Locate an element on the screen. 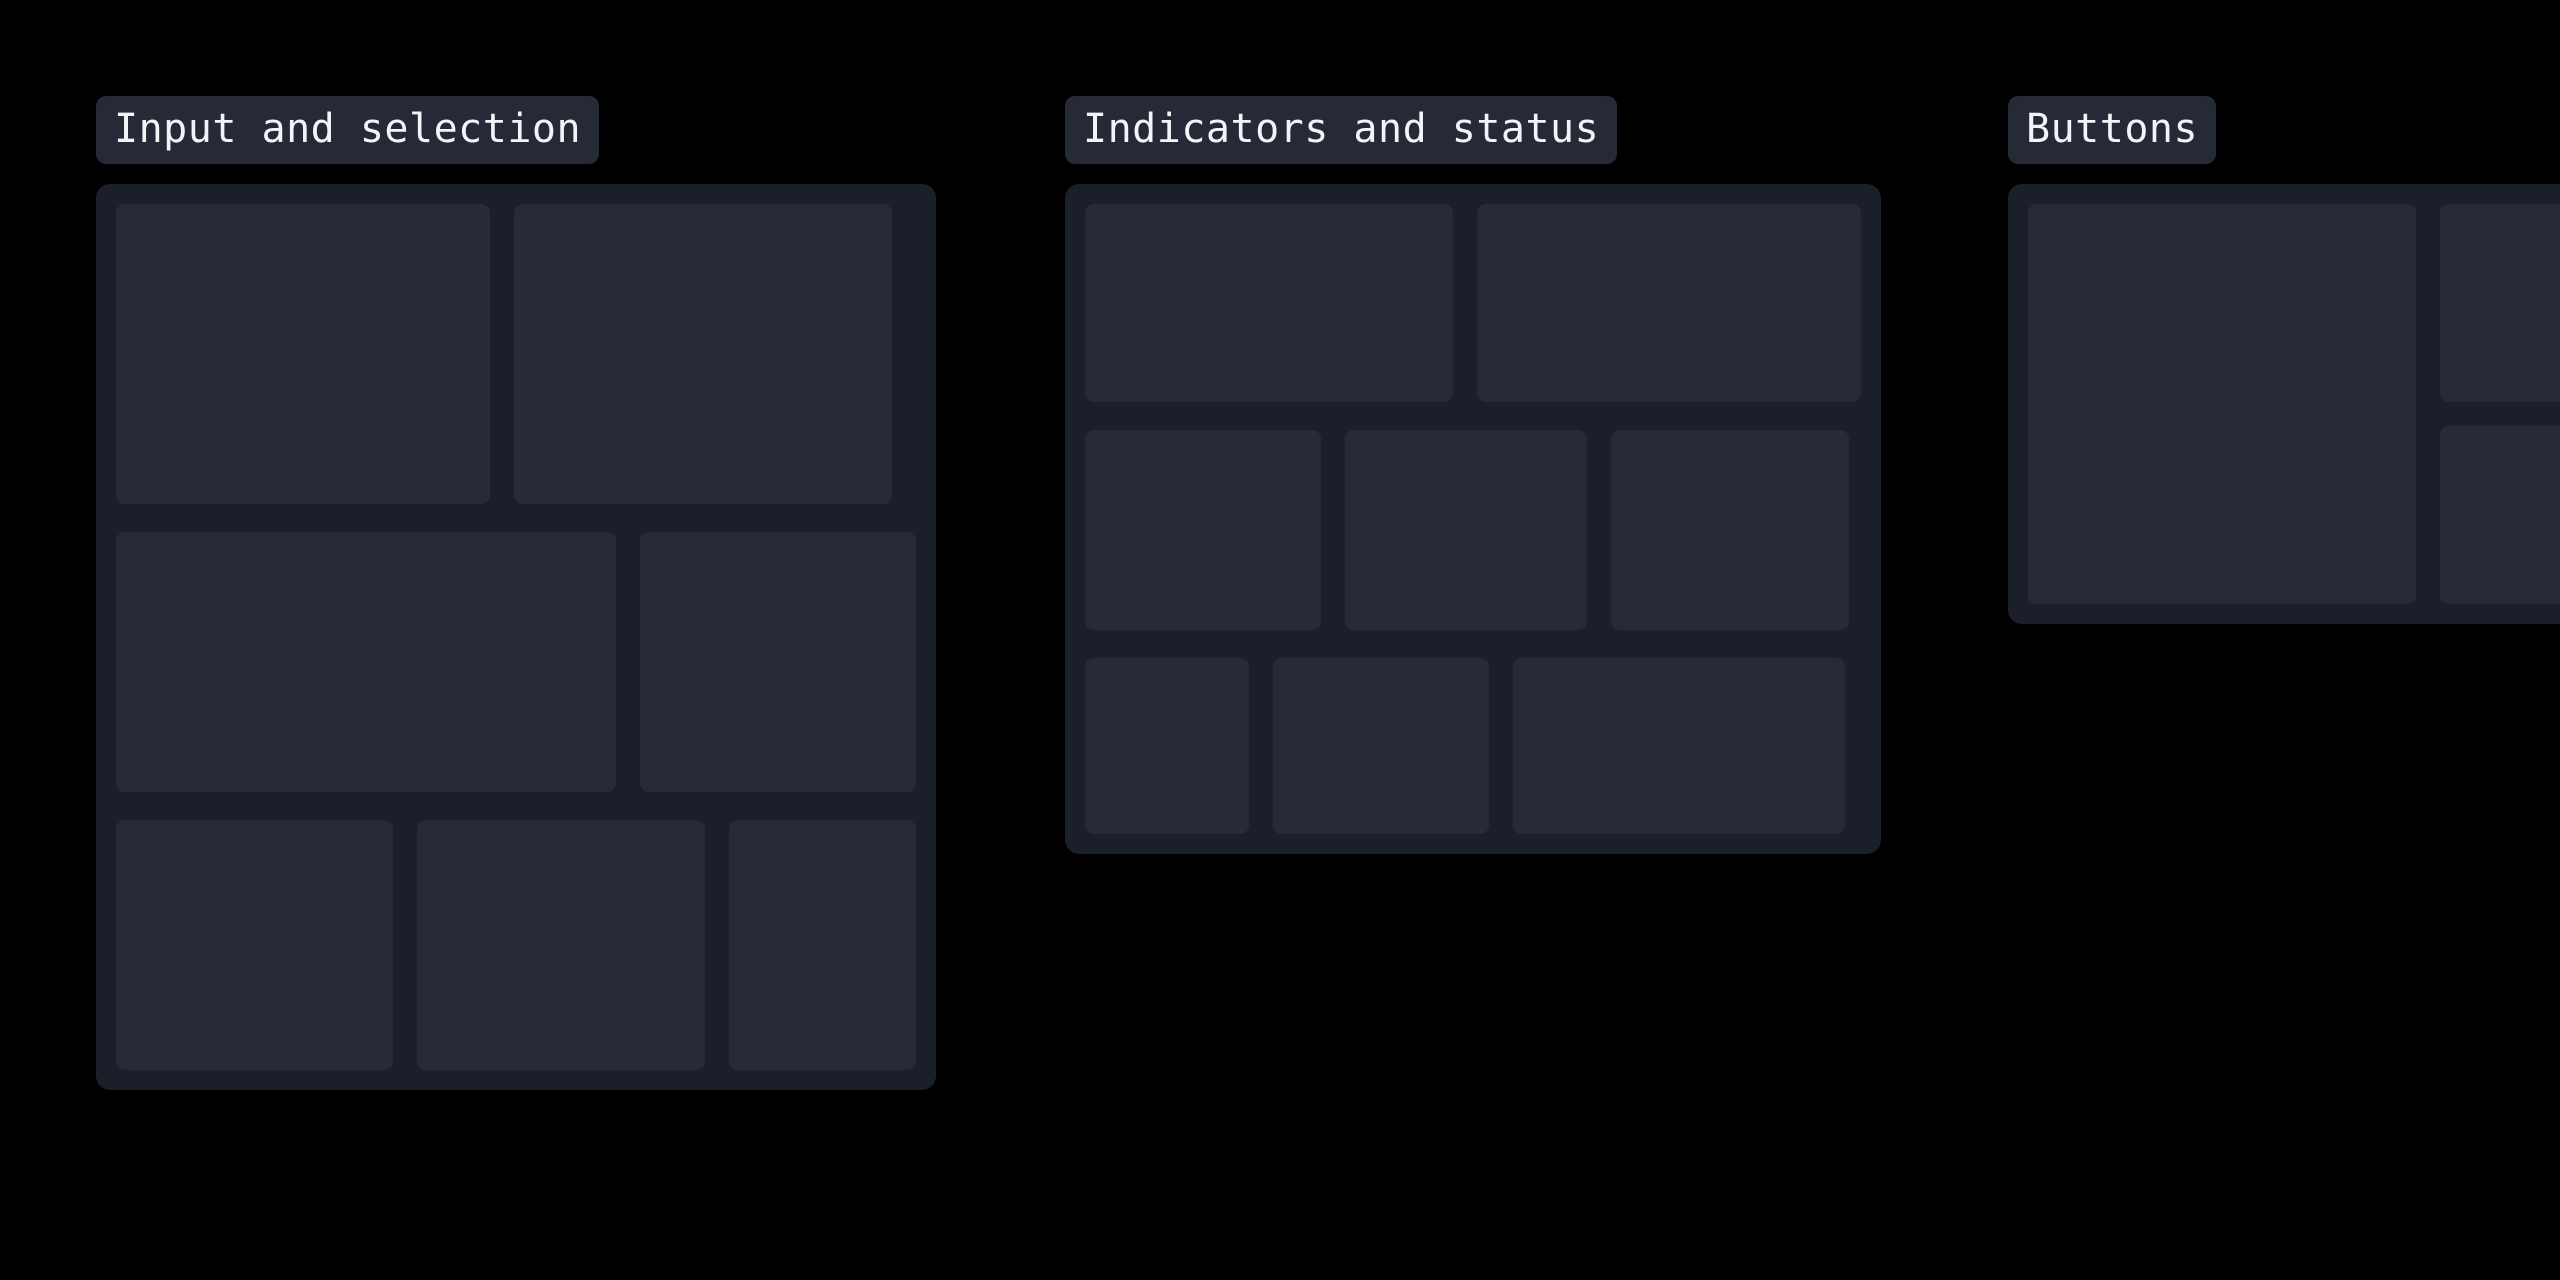 Image resolution: width=2560 pixels, height=1280 pixels. component-group-buttons: Buttons is located at coordinates (2284, 360).